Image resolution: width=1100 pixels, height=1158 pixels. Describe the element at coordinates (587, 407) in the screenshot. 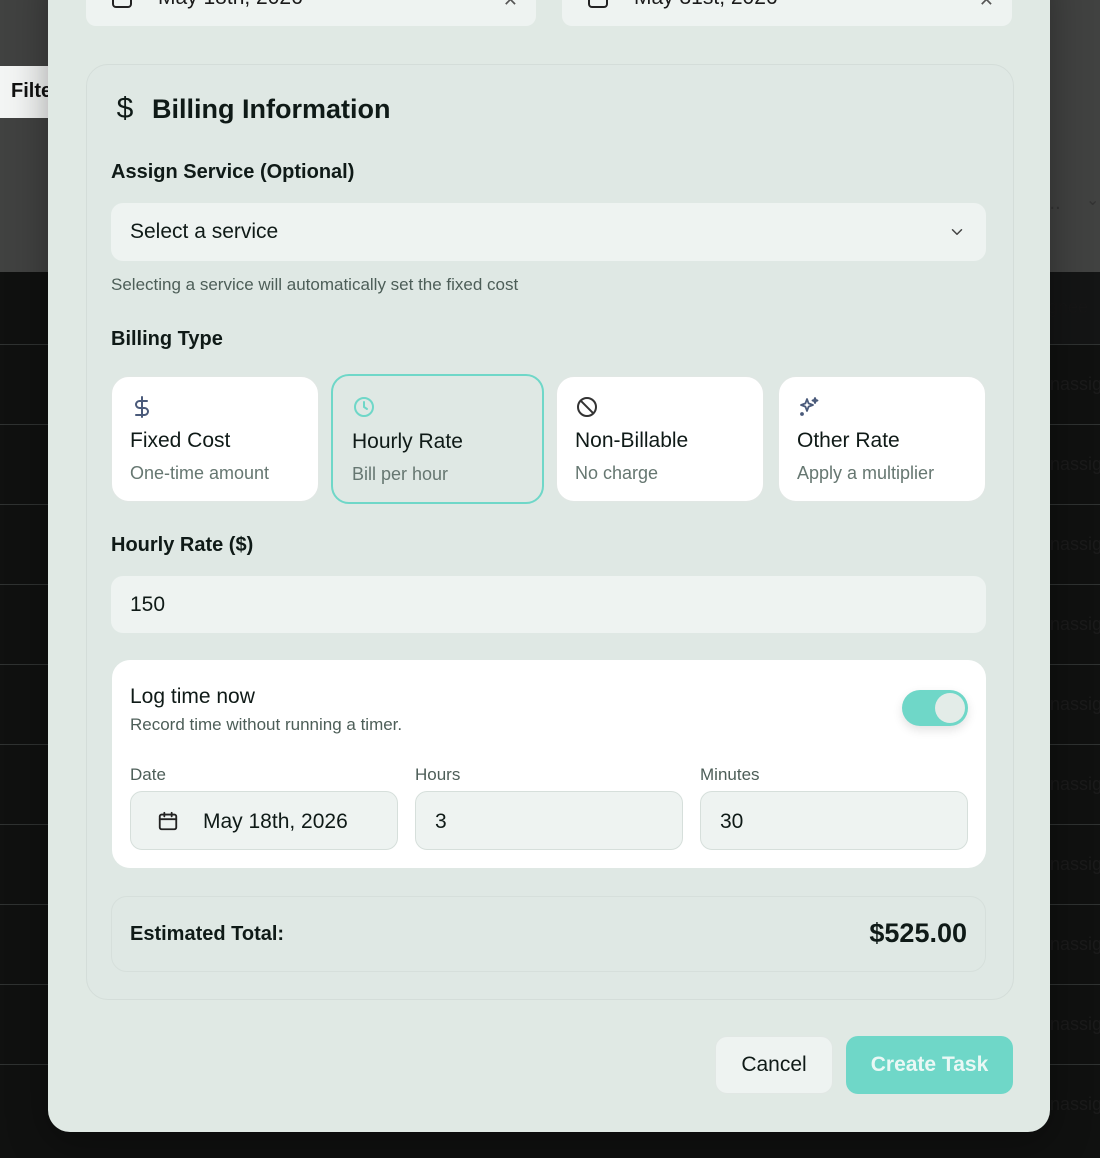

I see `ban-icon` at that location.